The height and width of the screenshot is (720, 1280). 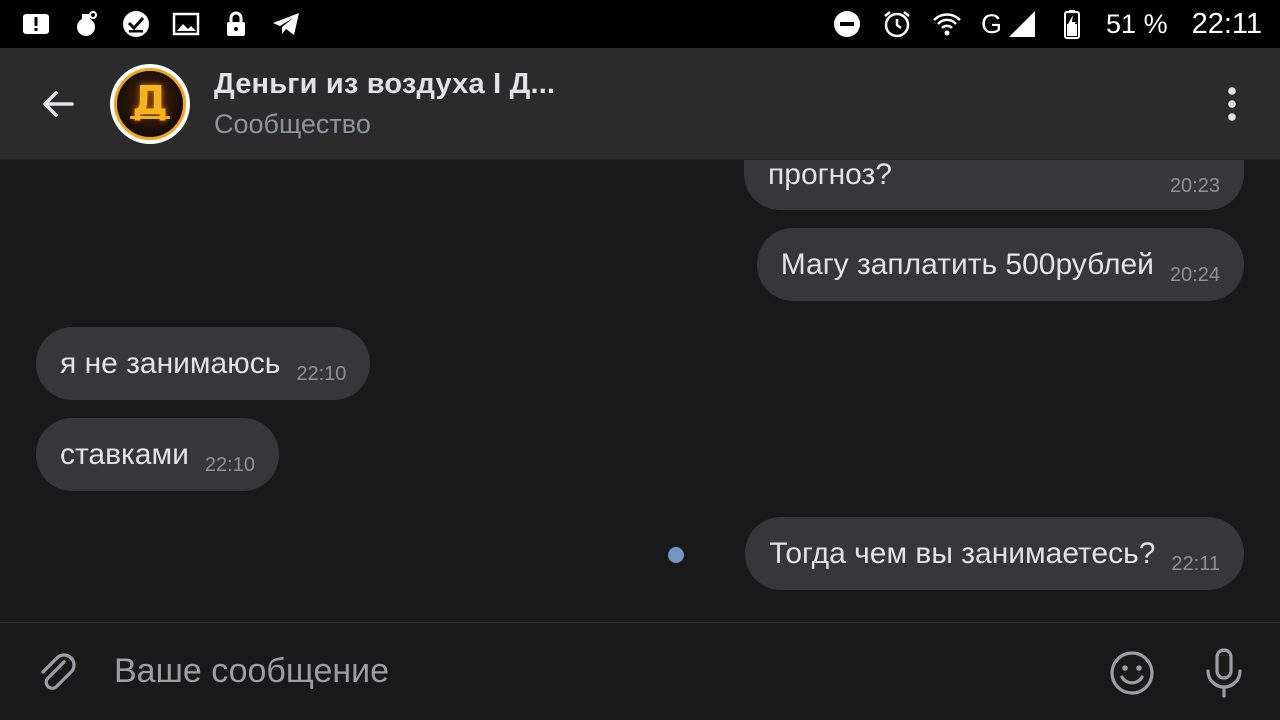 I want to click on message-time: 20:24, so click(x=1194, y=275).